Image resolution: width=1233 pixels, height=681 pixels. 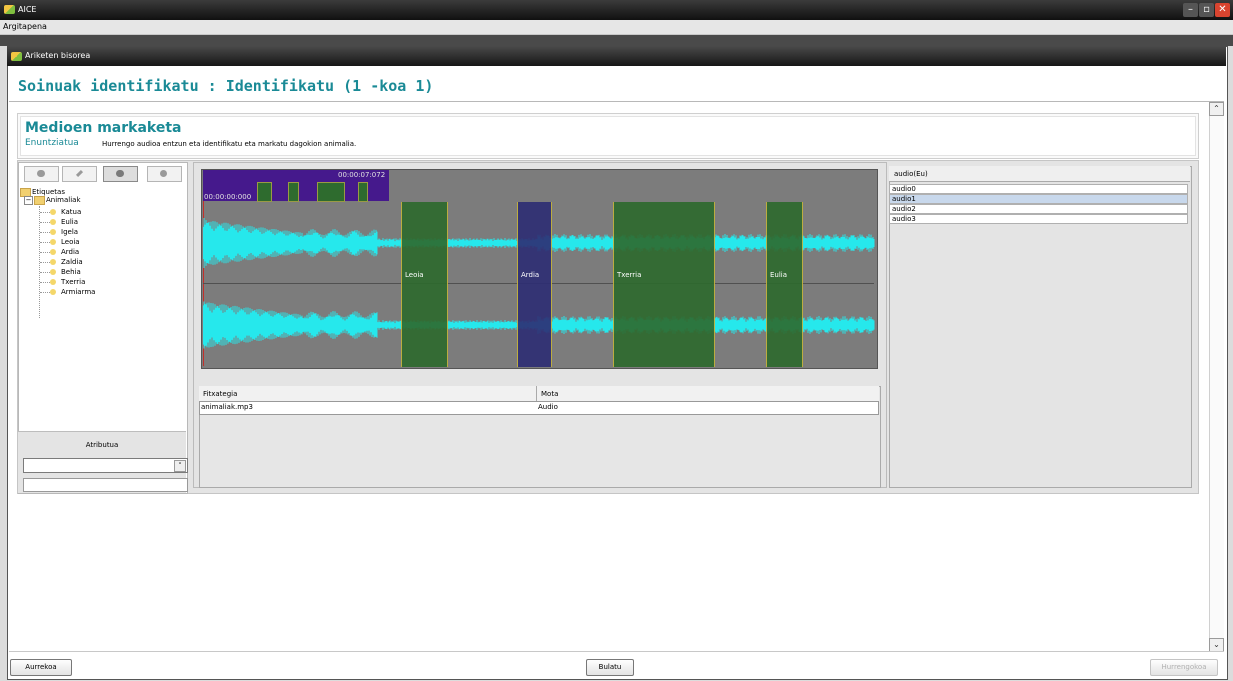 What do you see at coordinates (41, 667) in the screenshot?
I see `prev-button: Aurrekoa` at bounding box center [41, 667].